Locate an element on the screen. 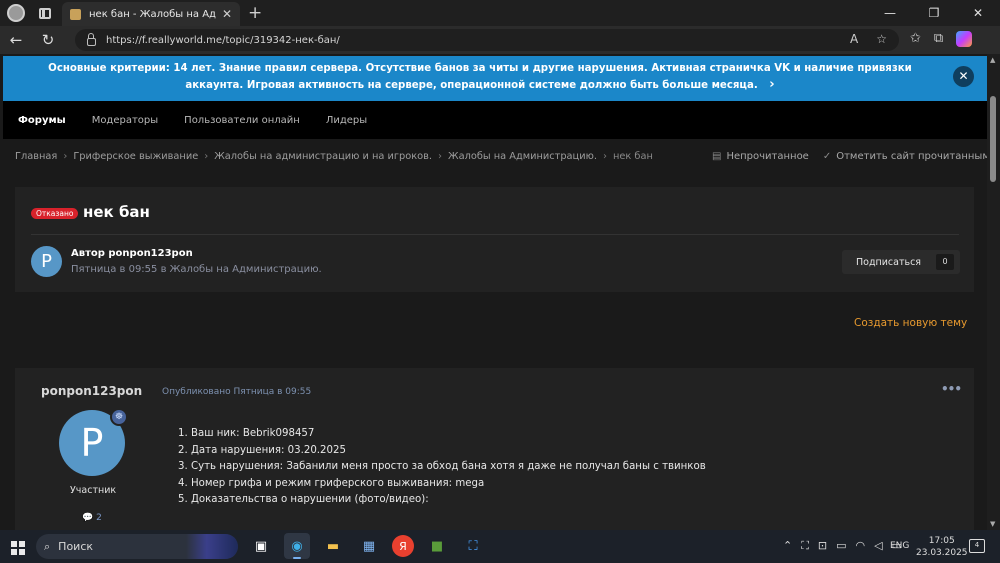  create-topic-link: Создать новую тему is located at coordinates (910, 323).